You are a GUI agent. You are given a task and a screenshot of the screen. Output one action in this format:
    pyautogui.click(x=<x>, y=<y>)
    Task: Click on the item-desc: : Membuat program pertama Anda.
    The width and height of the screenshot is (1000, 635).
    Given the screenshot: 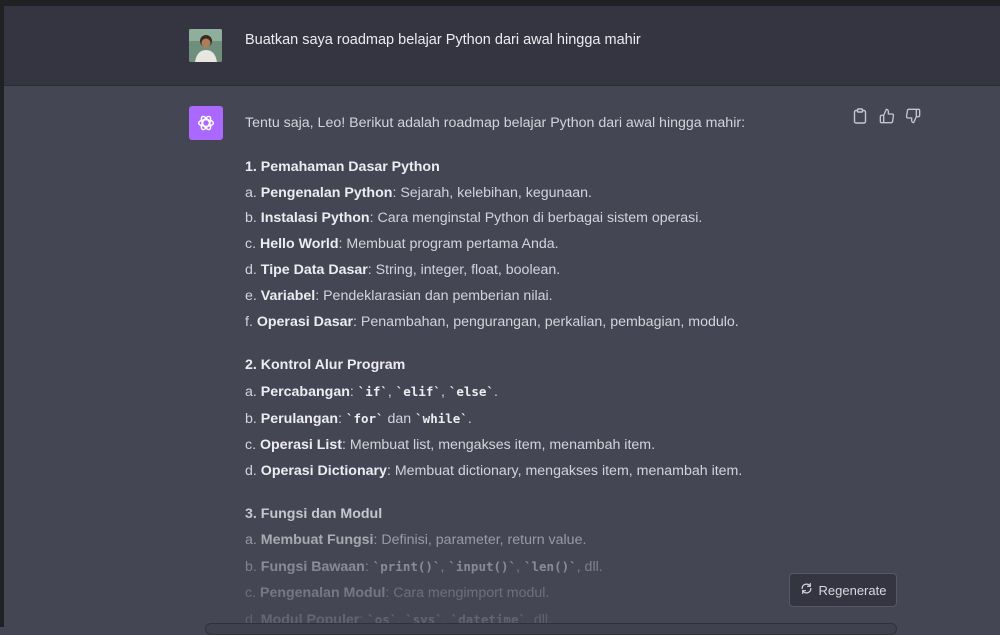 What is the action you would take?
    pyautogui.click(x=448, y=244)
    